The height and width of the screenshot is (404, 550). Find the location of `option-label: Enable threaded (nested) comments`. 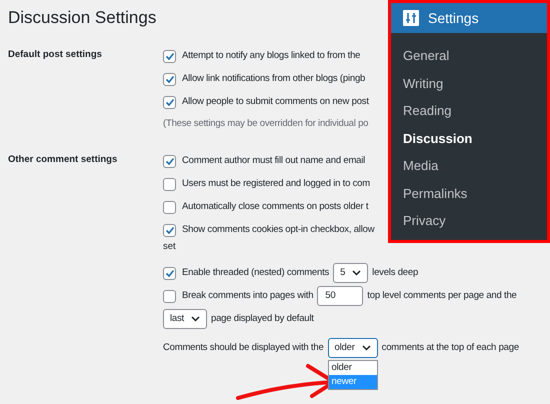

option-label: Enable threaded (nested) comments is located at coordinates (256, 273).